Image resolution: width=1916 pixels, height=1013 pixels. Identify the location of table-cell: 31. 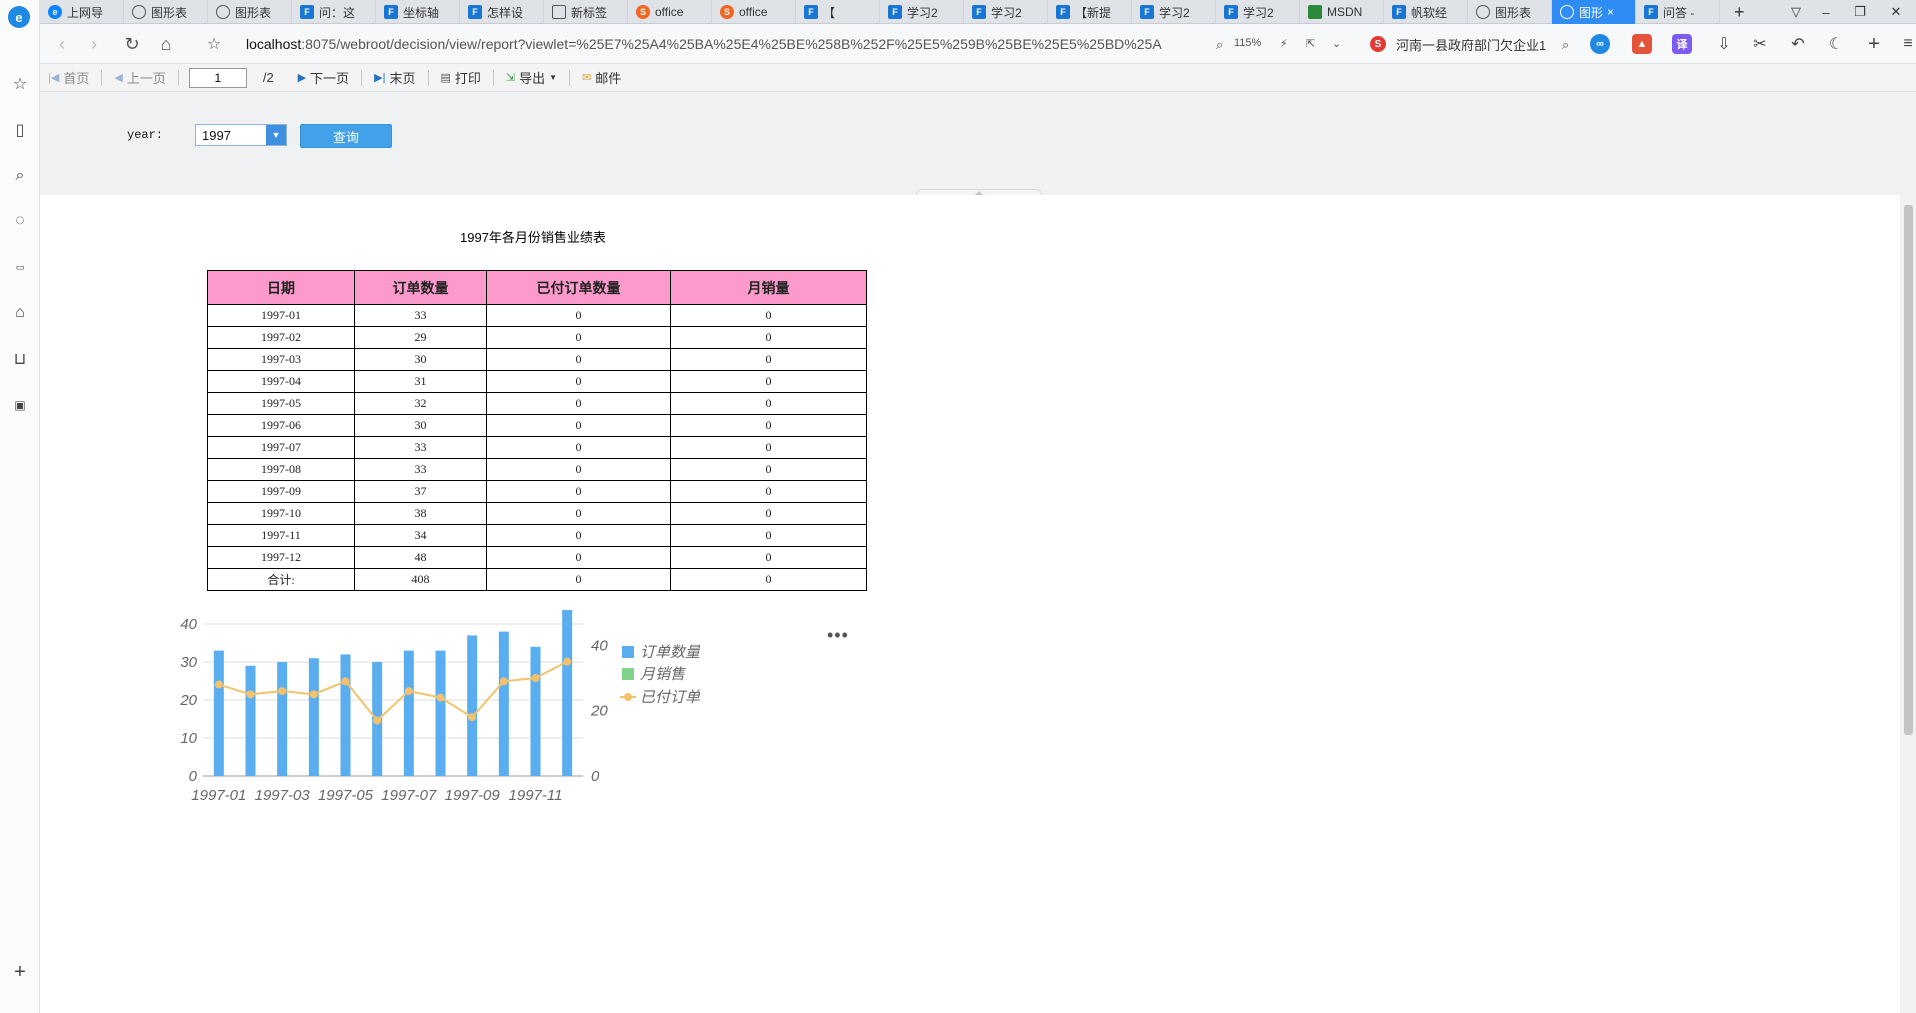
(420, 381).